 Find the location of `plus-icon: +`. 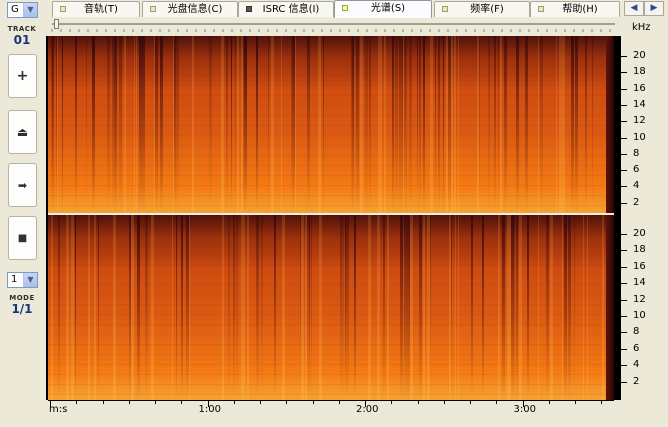

plus-icon: + is located at coordinates (22, 76).